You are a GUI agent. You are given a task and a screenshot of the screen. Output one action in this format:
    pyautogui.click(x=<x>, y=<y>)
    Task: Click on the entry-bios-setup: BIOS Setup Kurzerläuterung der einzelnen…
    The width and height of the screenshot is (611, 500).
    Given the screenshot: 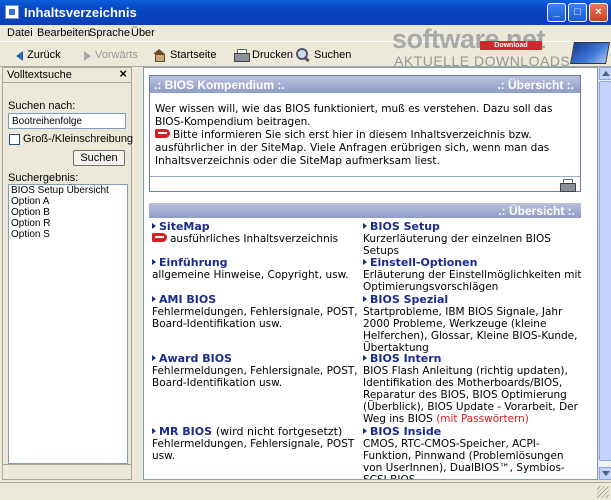 What is the action you would take?
    pyautogui.click(x=473, y=238)
    